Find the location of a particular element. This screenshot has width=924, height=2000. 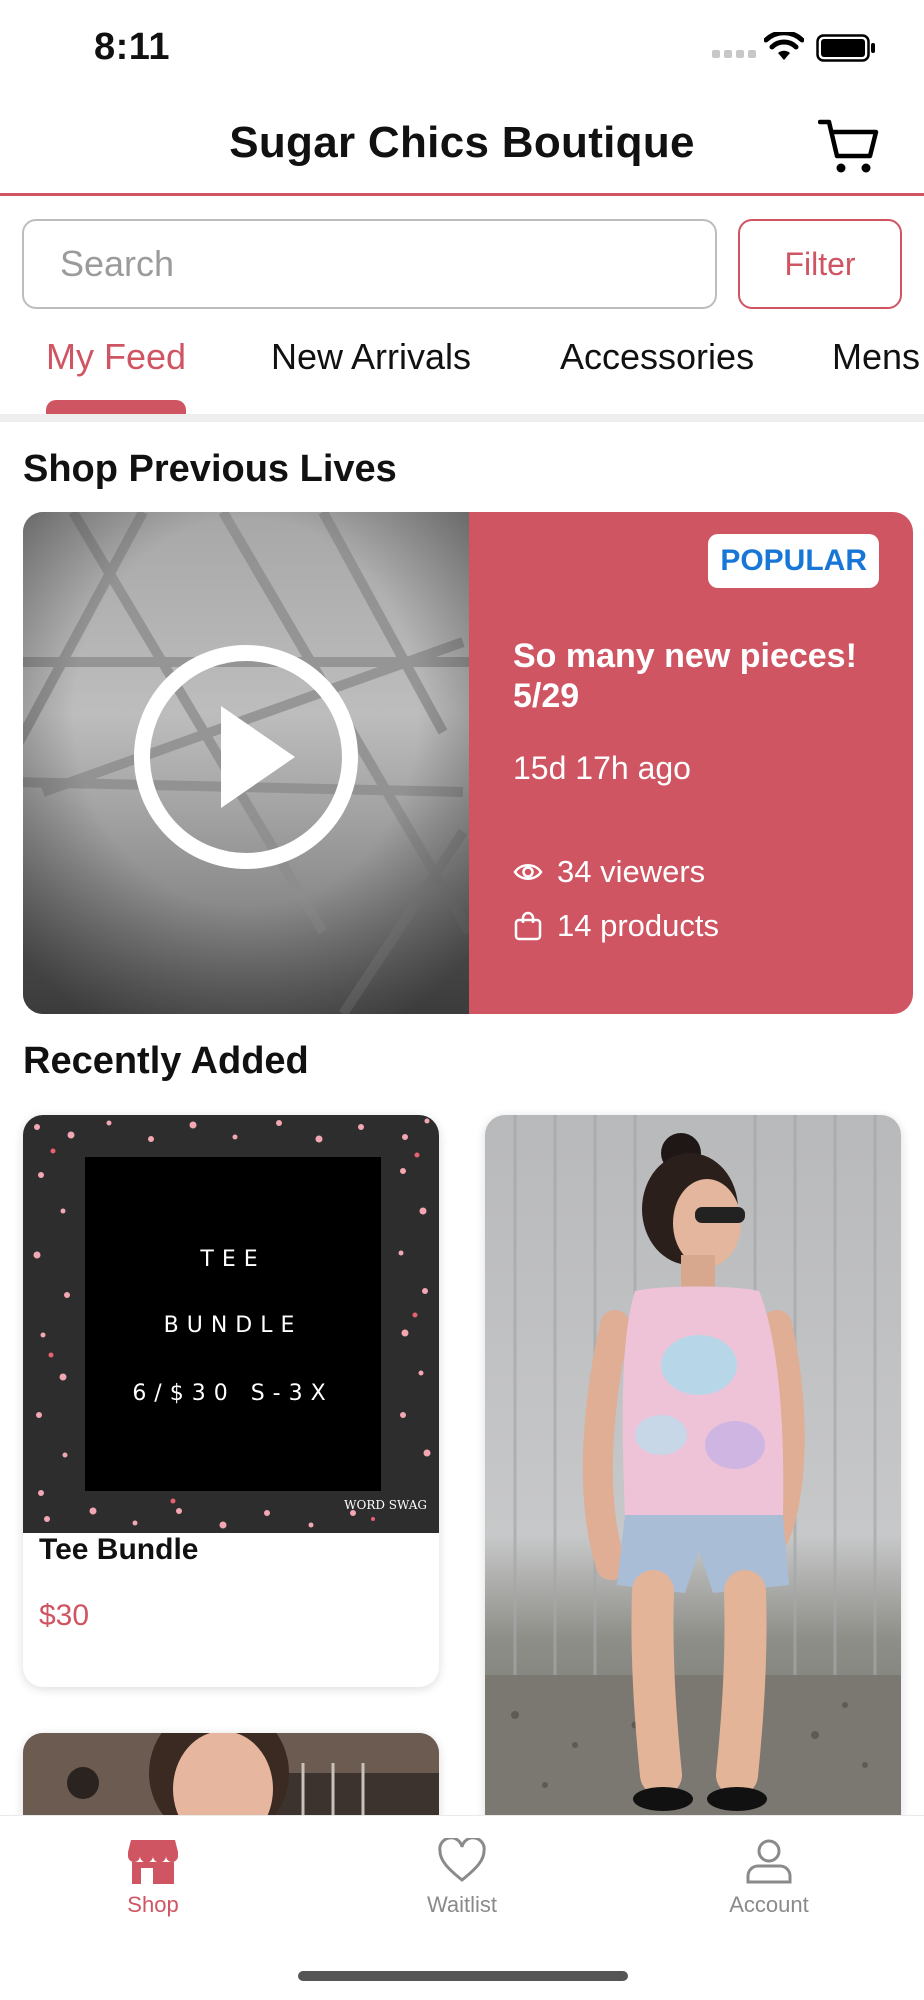

active-tab-indicator is located at coordinates (116, 407).